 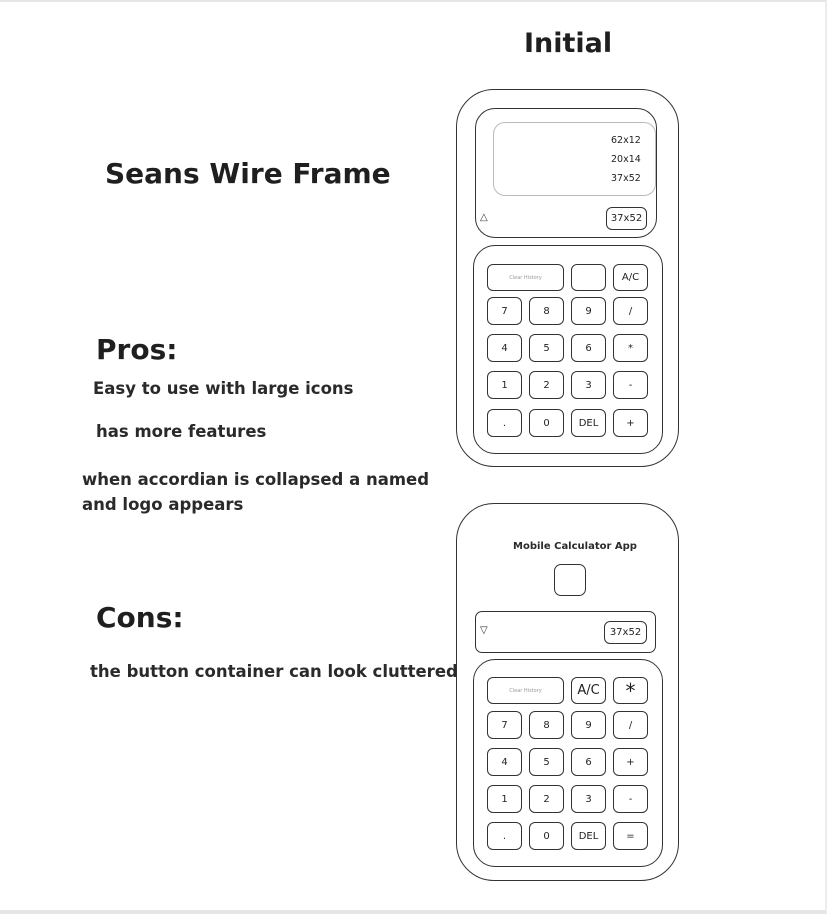 I want to click on key-equals: =, so click(x=630, y=836).